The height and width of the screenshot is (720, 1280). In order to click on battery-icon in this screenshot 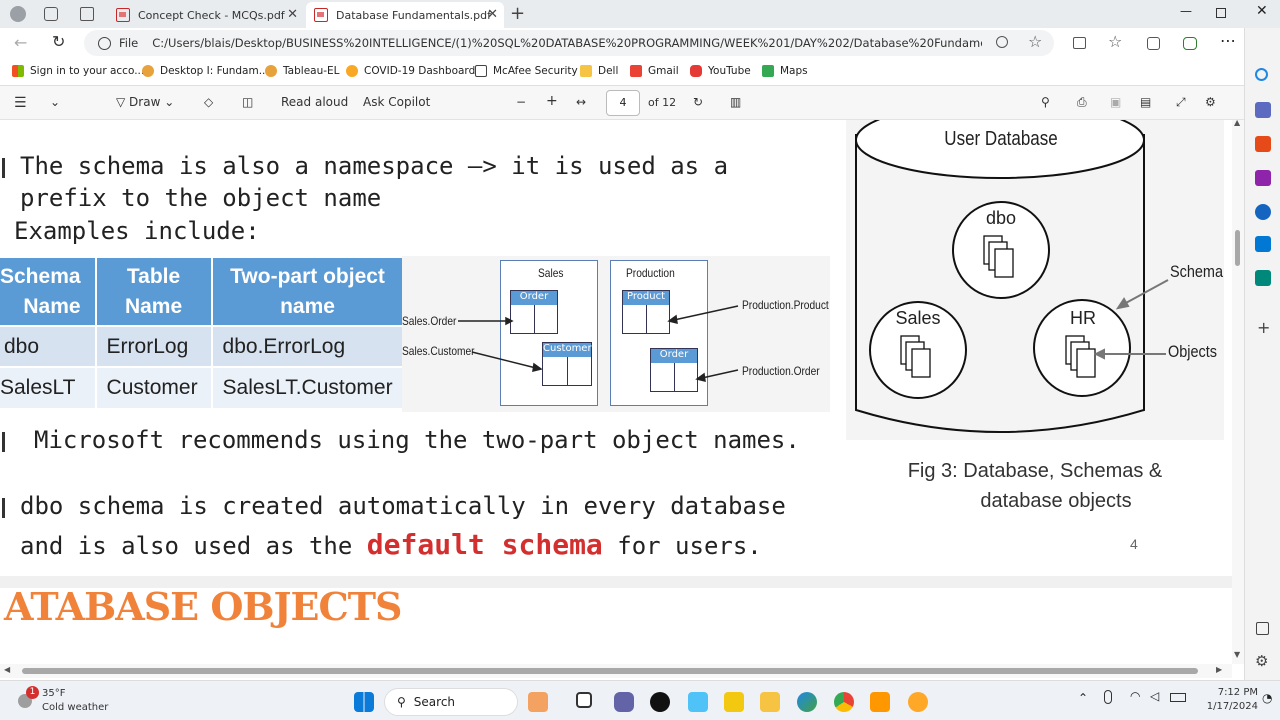, I will do `click(1178, 697)`.